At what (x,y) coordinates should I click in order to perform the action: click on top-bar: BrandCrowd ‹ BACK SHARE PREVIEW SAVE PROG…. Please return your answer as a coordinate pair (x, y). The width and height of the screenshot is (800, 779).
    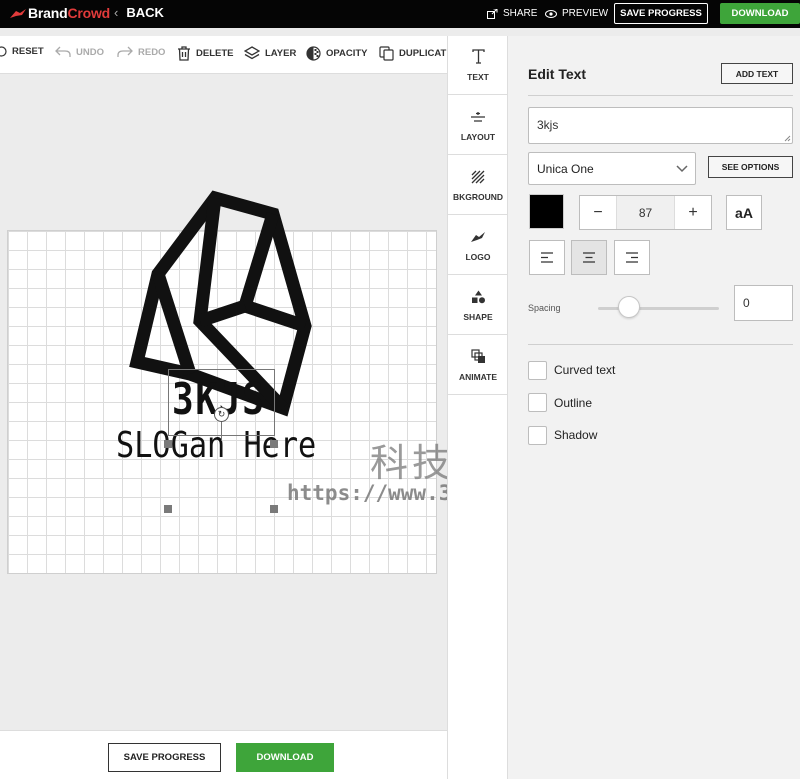
    Looking at the image, I should click on (400, 14).